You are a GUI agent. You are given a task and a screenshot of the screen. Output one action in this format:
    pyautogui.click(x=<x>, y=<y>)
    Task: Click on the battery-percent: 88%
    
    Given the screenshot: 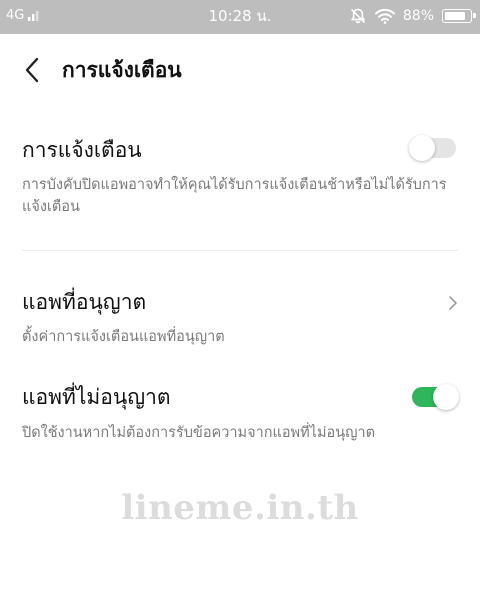 What is the action you would take?
    pyautogui.click(x=418, y=16)
    